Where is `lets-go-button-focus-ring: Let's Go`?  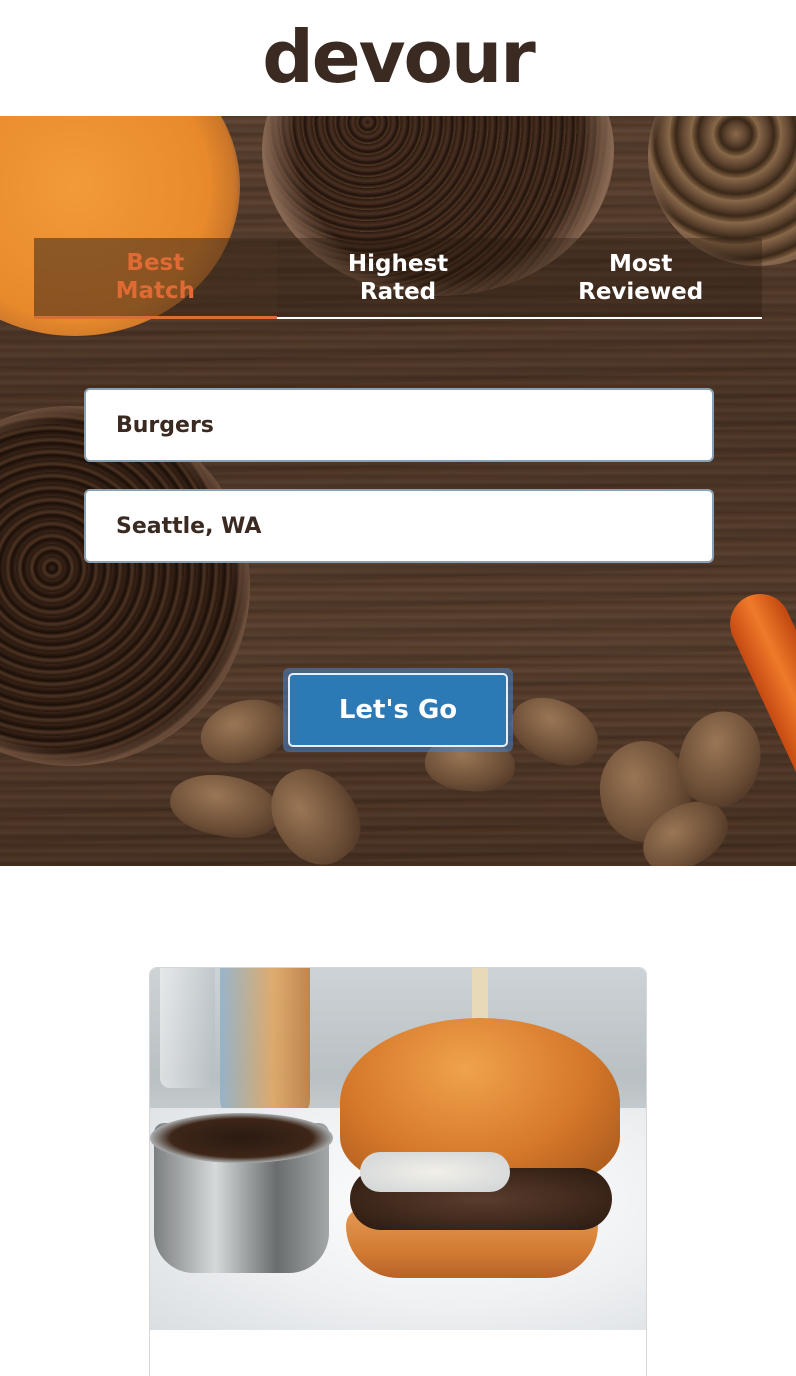
lets-go-button-focus-ring: Let's Go is located at coordinates (398, 710).